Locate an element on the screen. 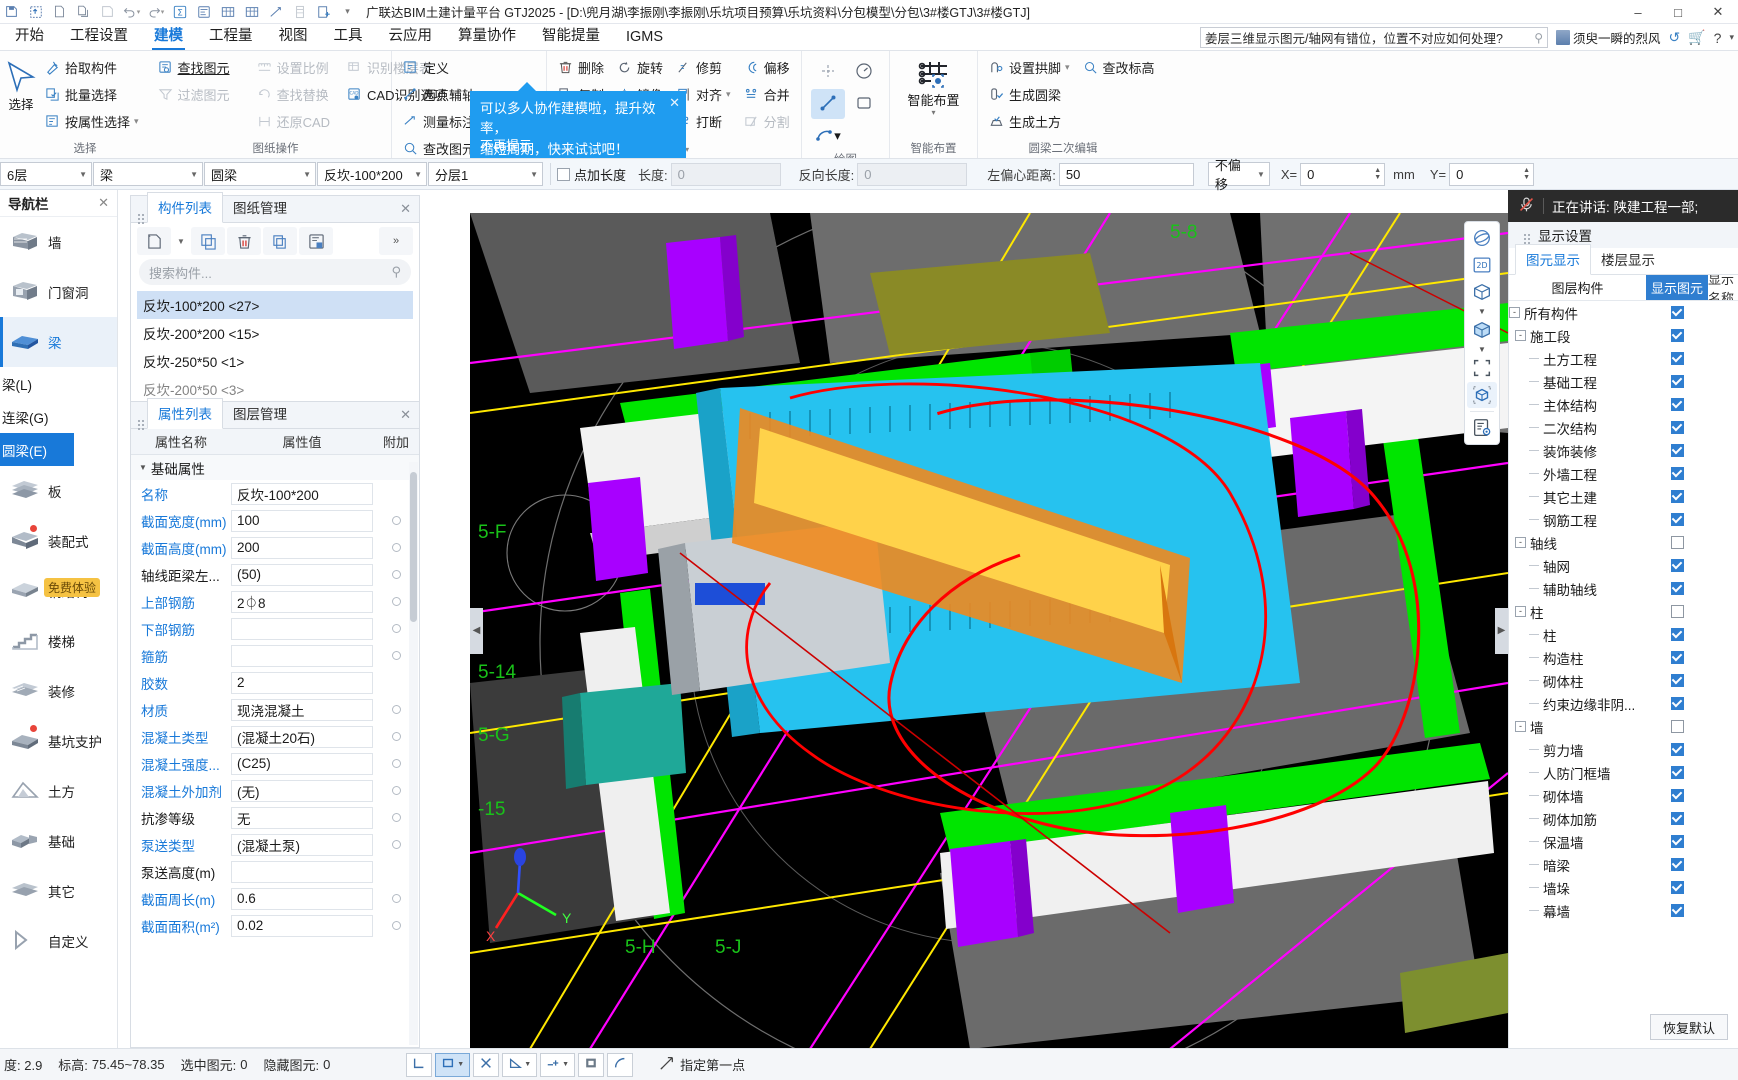 This screenshot has width=1738, height=1080. property-row-value: 0.6 is located at coordinates (302, 898).